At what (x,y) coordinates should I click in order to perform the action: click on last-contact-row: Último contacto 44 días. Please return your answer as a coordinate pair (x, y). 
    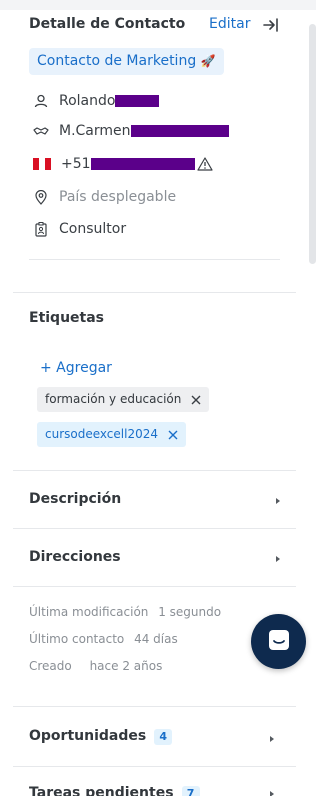
    Looking at the image, I should click on (103, 639).